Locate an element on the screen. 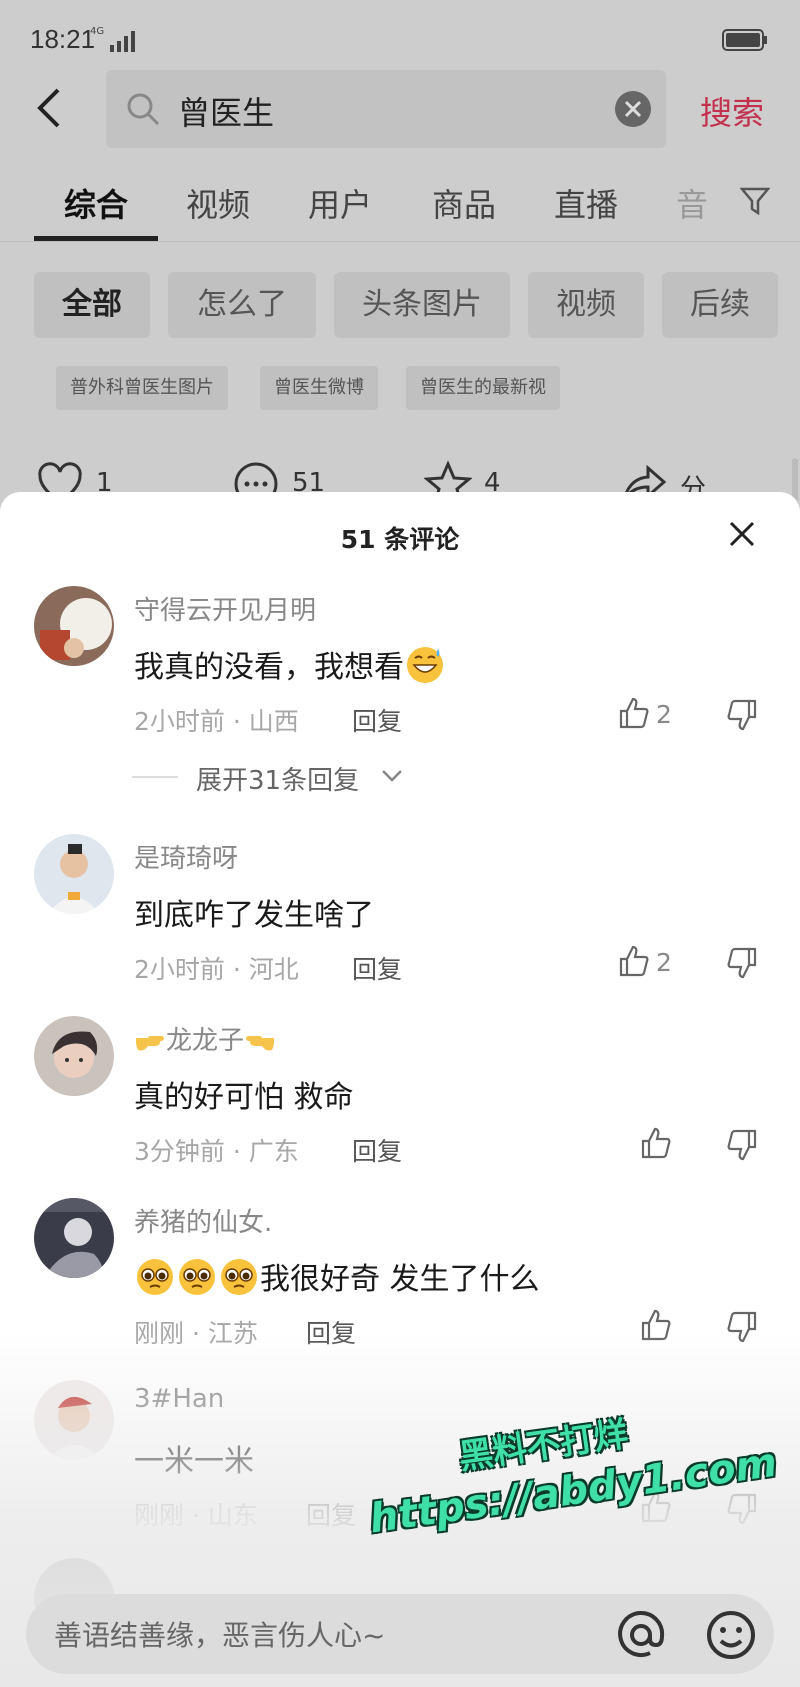 The image size is (800, 1687). chip-what: 怎么了 is located at coordinates (242, 305).